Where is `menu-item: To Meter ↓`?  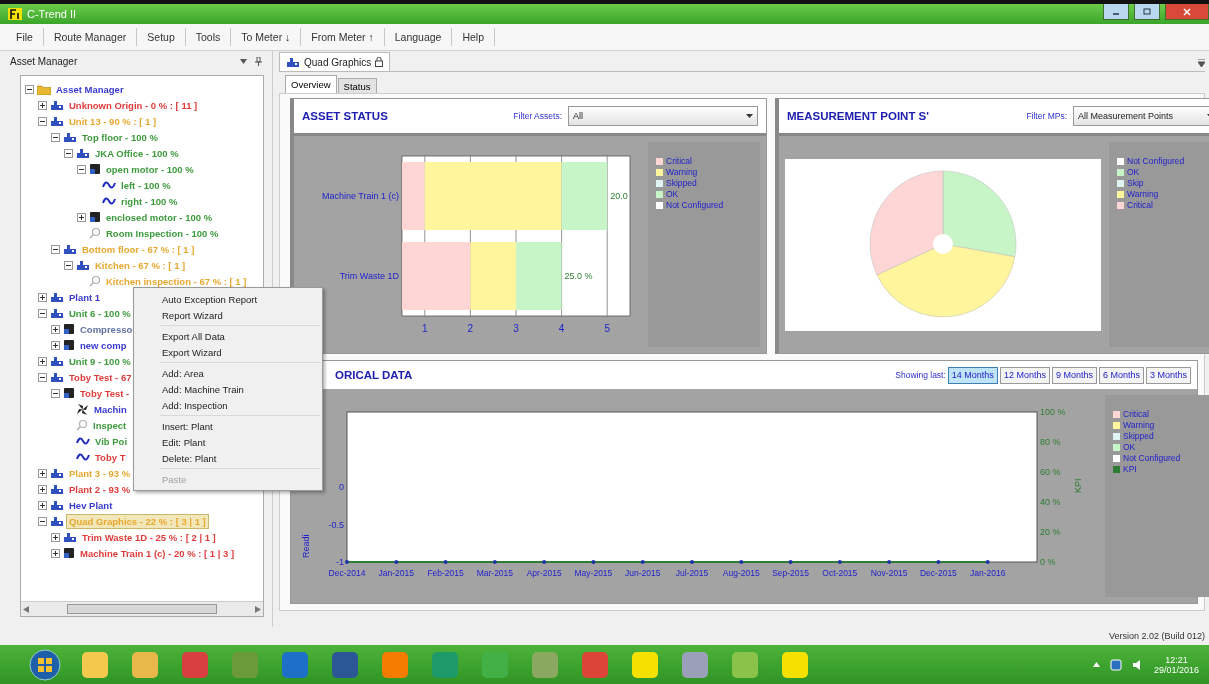
menu-item: To Meter ↓ is located at coordinates (266, 37).